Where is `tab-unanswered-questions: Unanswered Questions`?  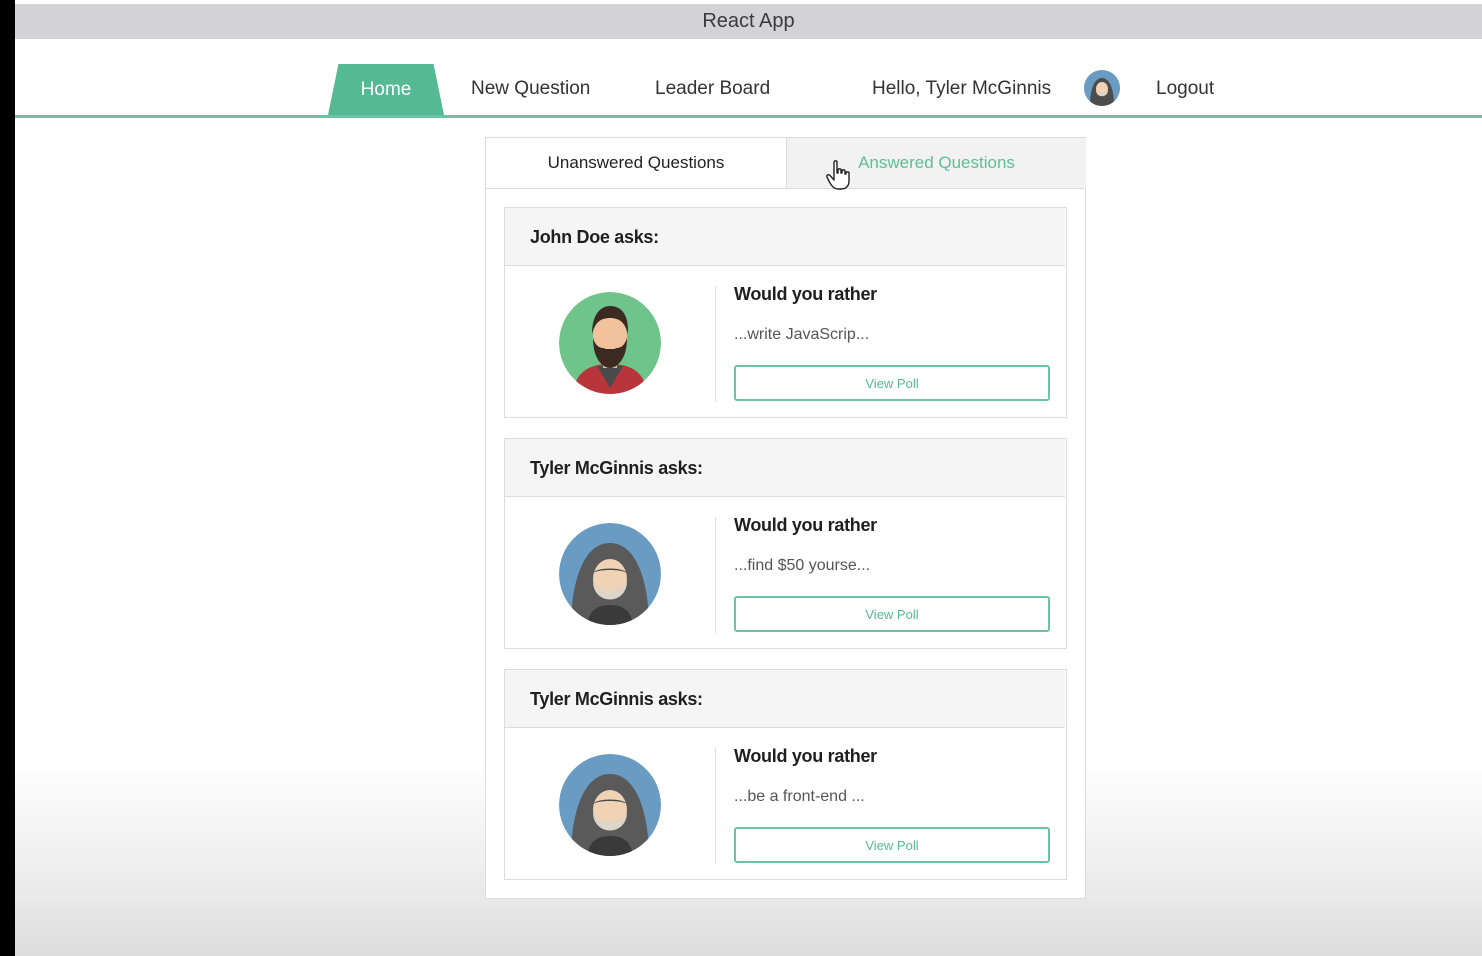 tab-unanswered-questions: Unanswered Questions is located at coordinates (636, 163).